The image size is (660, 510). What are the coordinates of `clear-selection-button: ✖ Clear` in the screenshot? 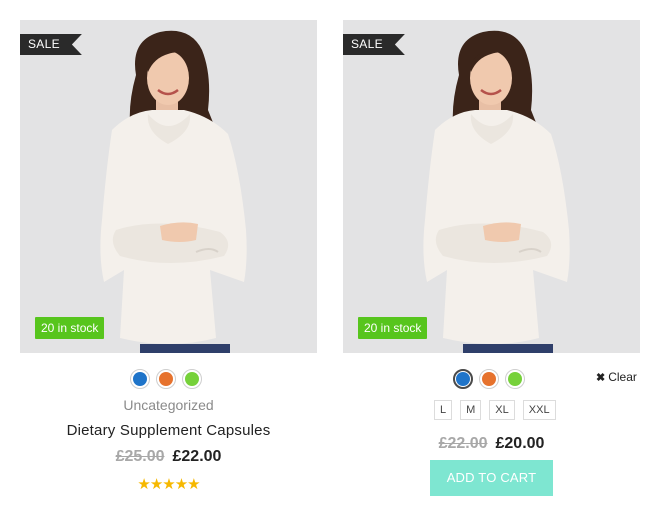 It's located at (616, 377).